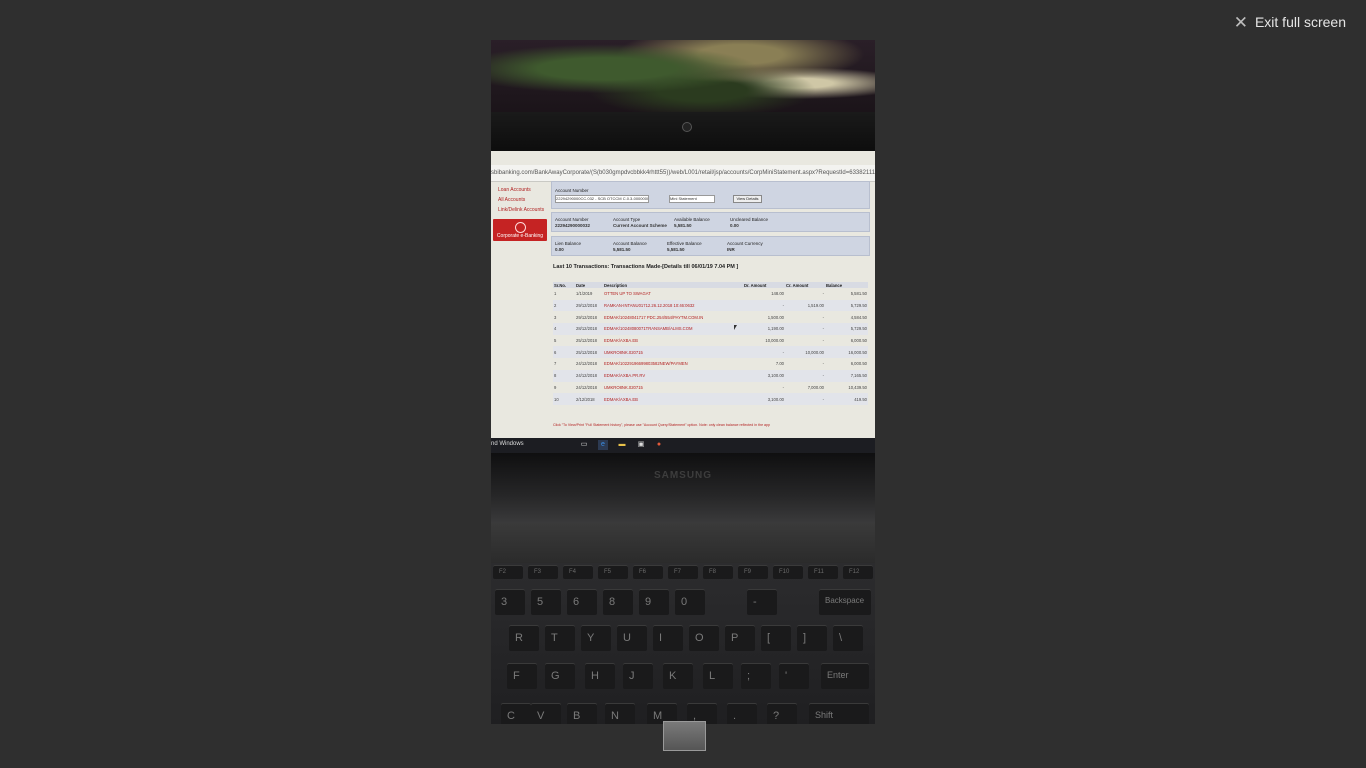 This screenshot has width=1366, height=768. What do you see at coordinates (564, 375) in the screenshot?
I see `table-cell: 8` at bounding box center [564, 375].